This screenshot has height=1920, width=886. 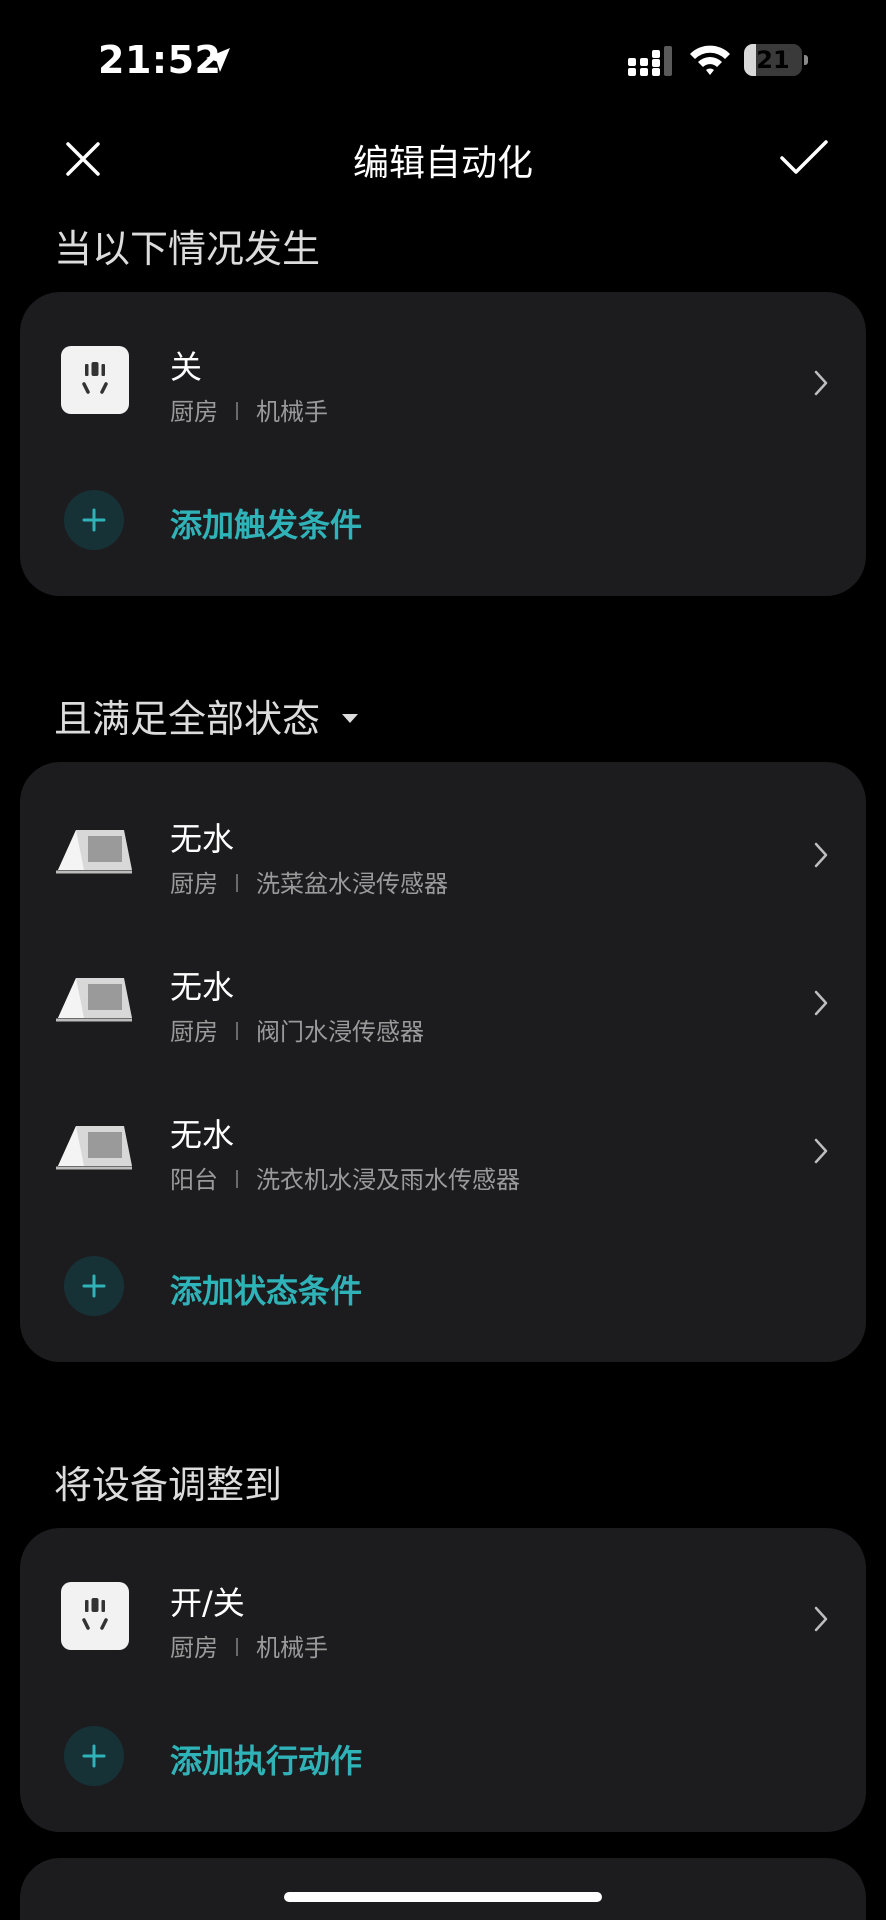 I want to click on battery-cap, so click(x=806, y=60).